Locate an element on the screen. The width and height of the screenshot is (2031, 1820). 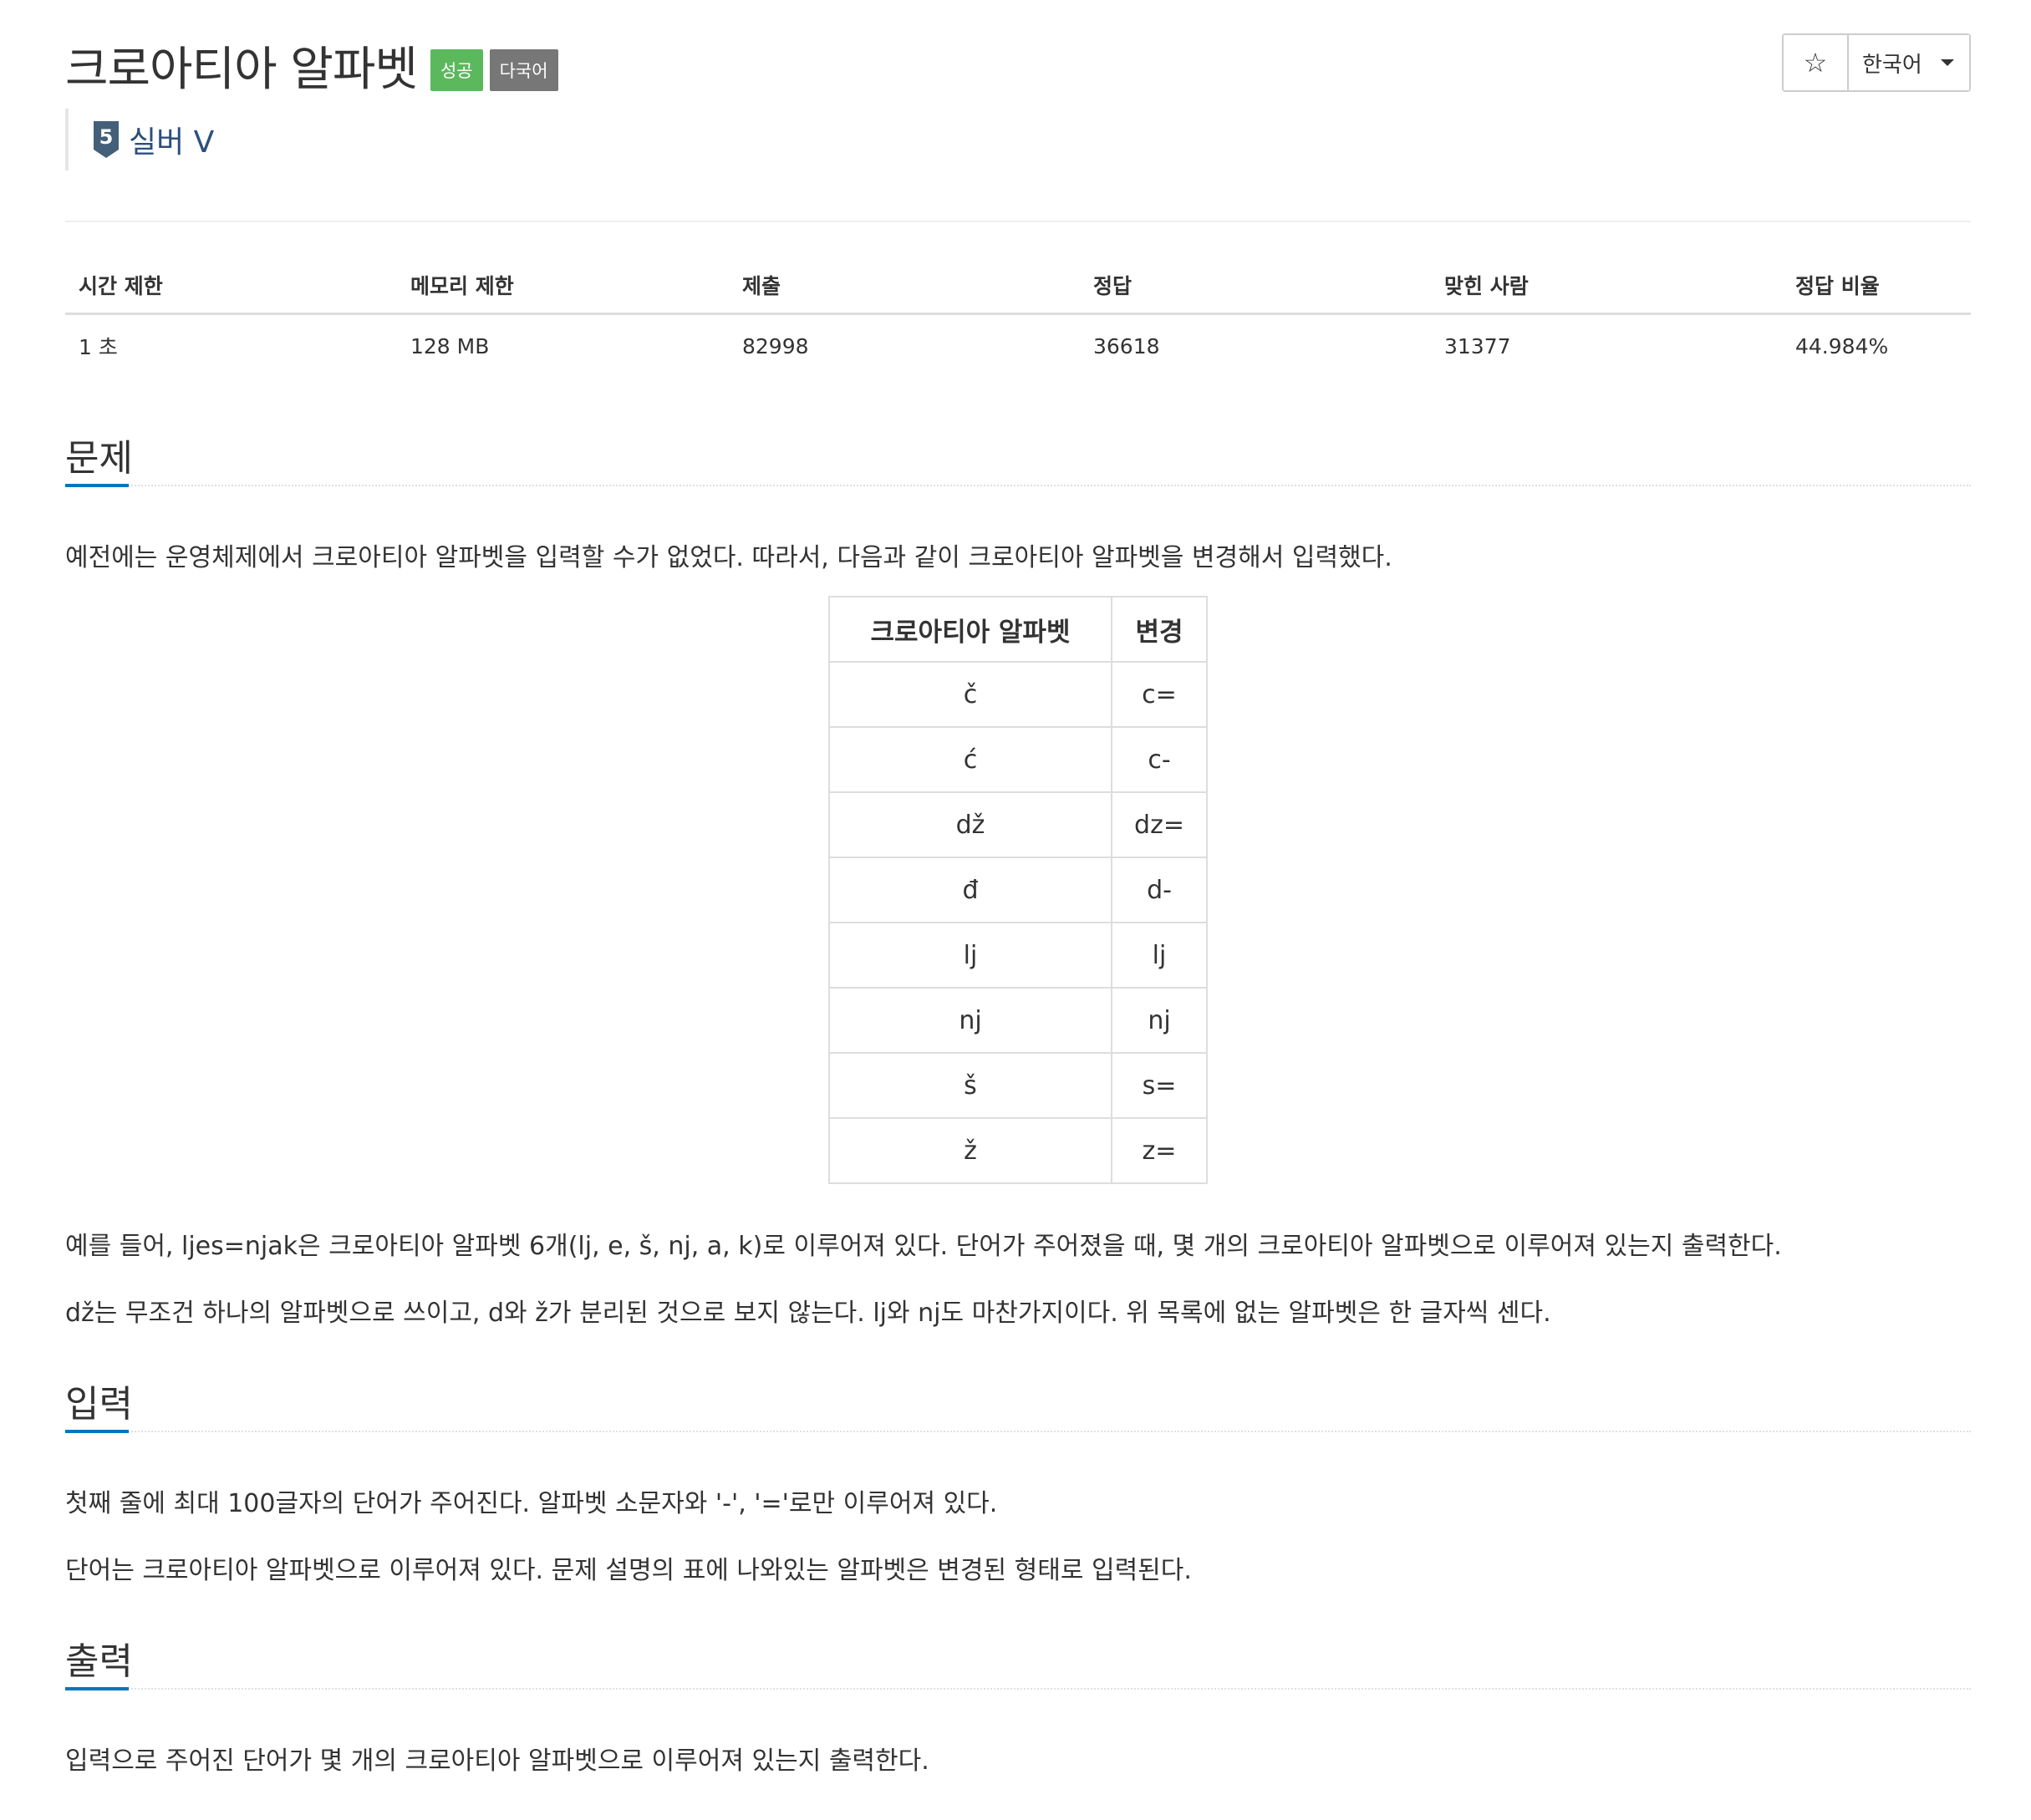
changed-cell: lj is located at coordinates (1159, 956).